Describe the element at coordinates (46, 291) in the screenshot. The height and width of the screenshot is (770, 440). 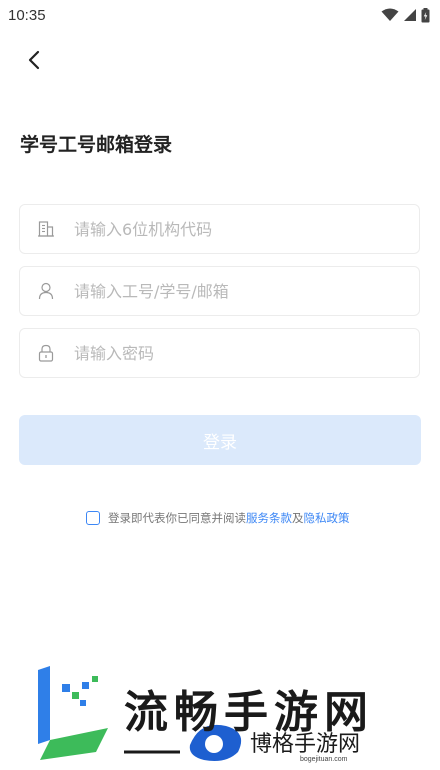
I see `user-icon` at that location.